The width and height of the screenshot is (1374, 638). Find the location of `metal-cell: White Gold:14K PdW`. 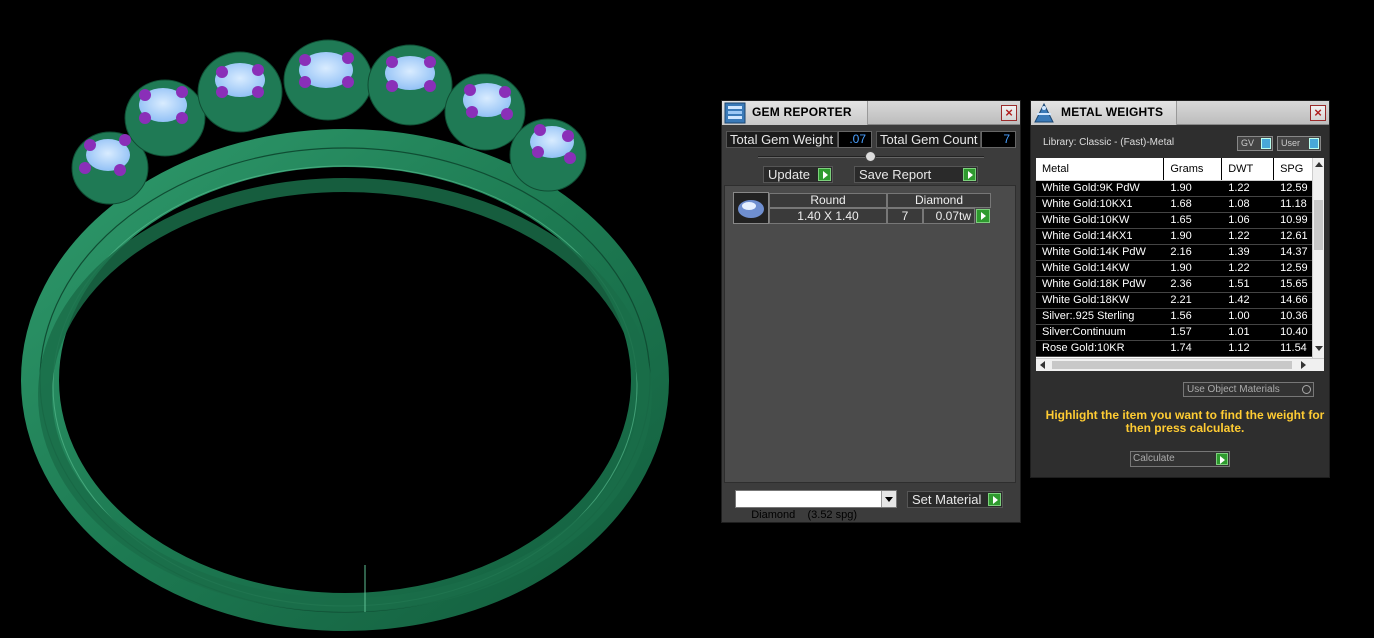

metal-cell: White Gold:14K PdW is located at coordinates (1100, 252).